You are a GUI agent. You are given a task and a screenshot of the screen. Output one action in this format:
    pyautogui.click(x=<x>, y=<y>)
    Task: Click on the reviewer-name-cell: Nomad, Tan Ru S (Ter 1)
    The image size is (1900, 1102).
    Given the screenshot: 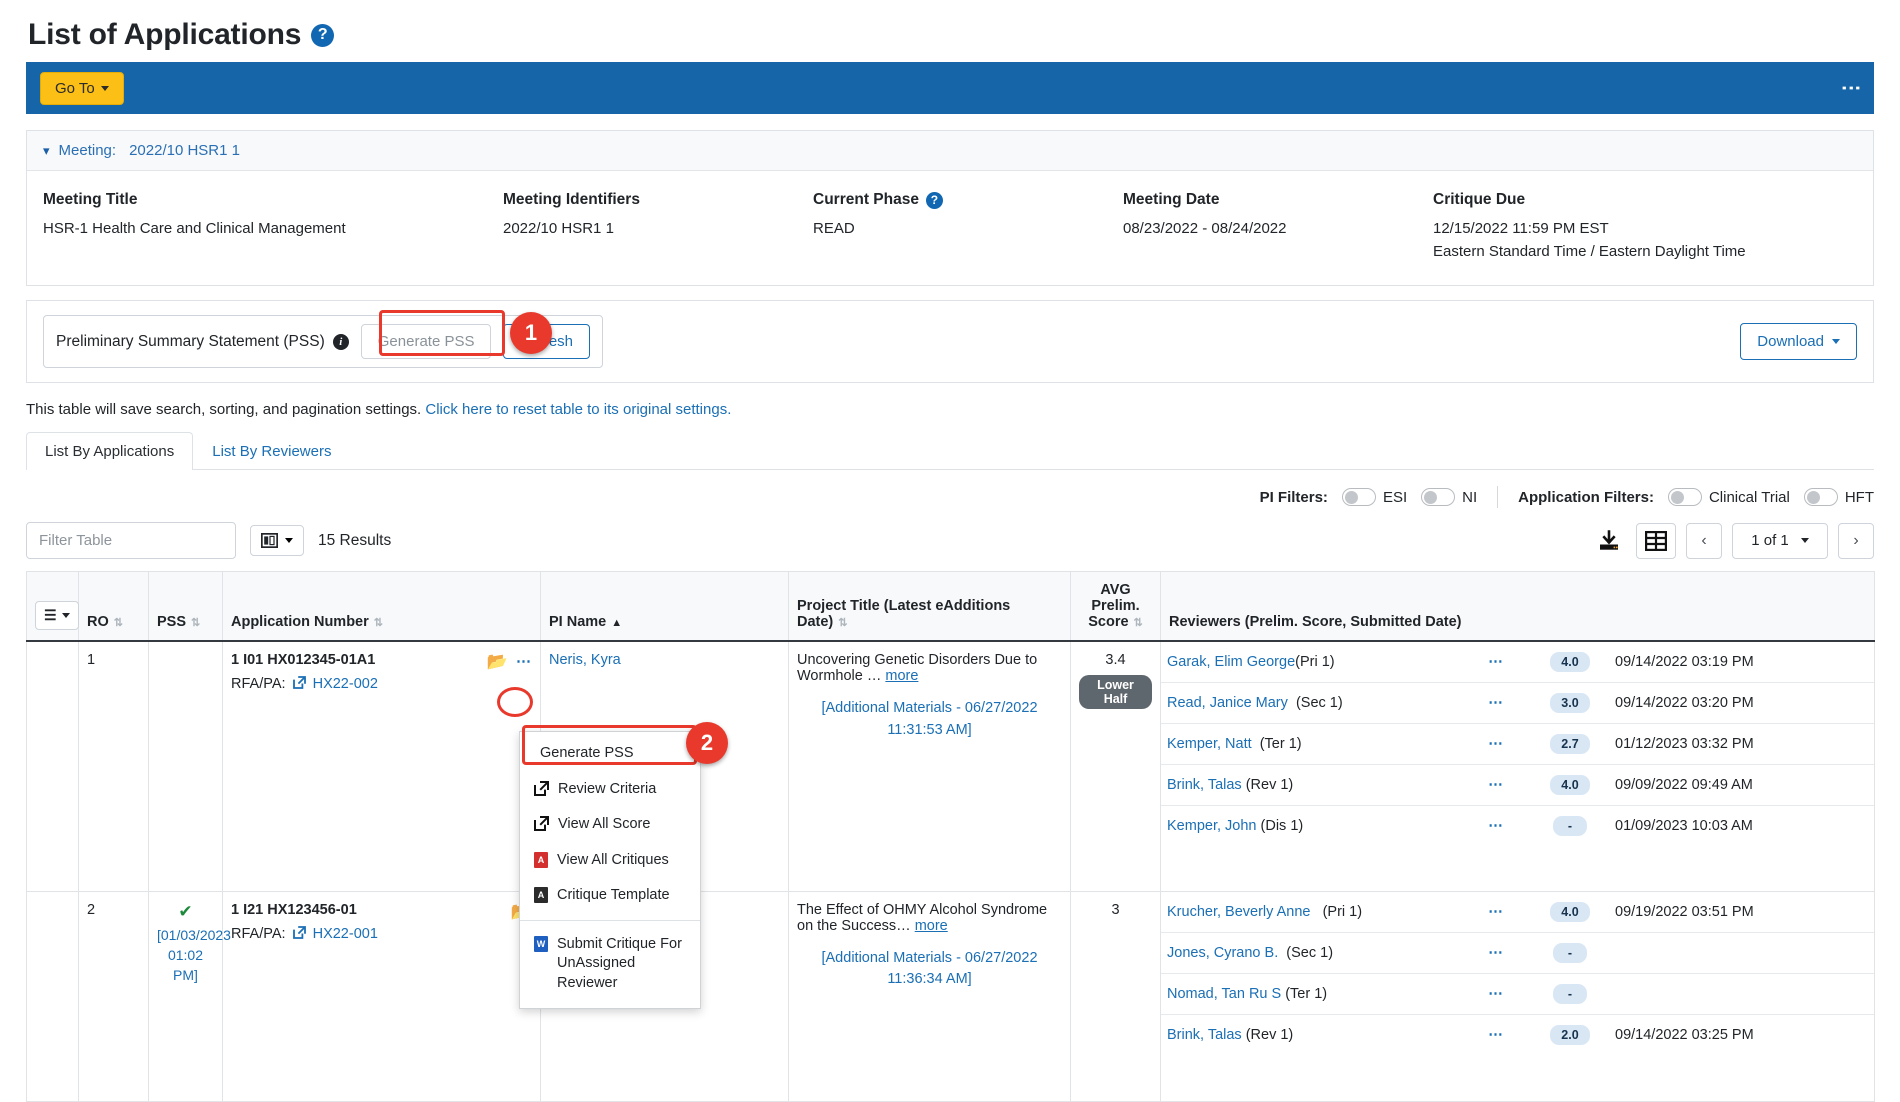 What is the action you would take?
    pyautogui.click(x=1311, y=994)
    